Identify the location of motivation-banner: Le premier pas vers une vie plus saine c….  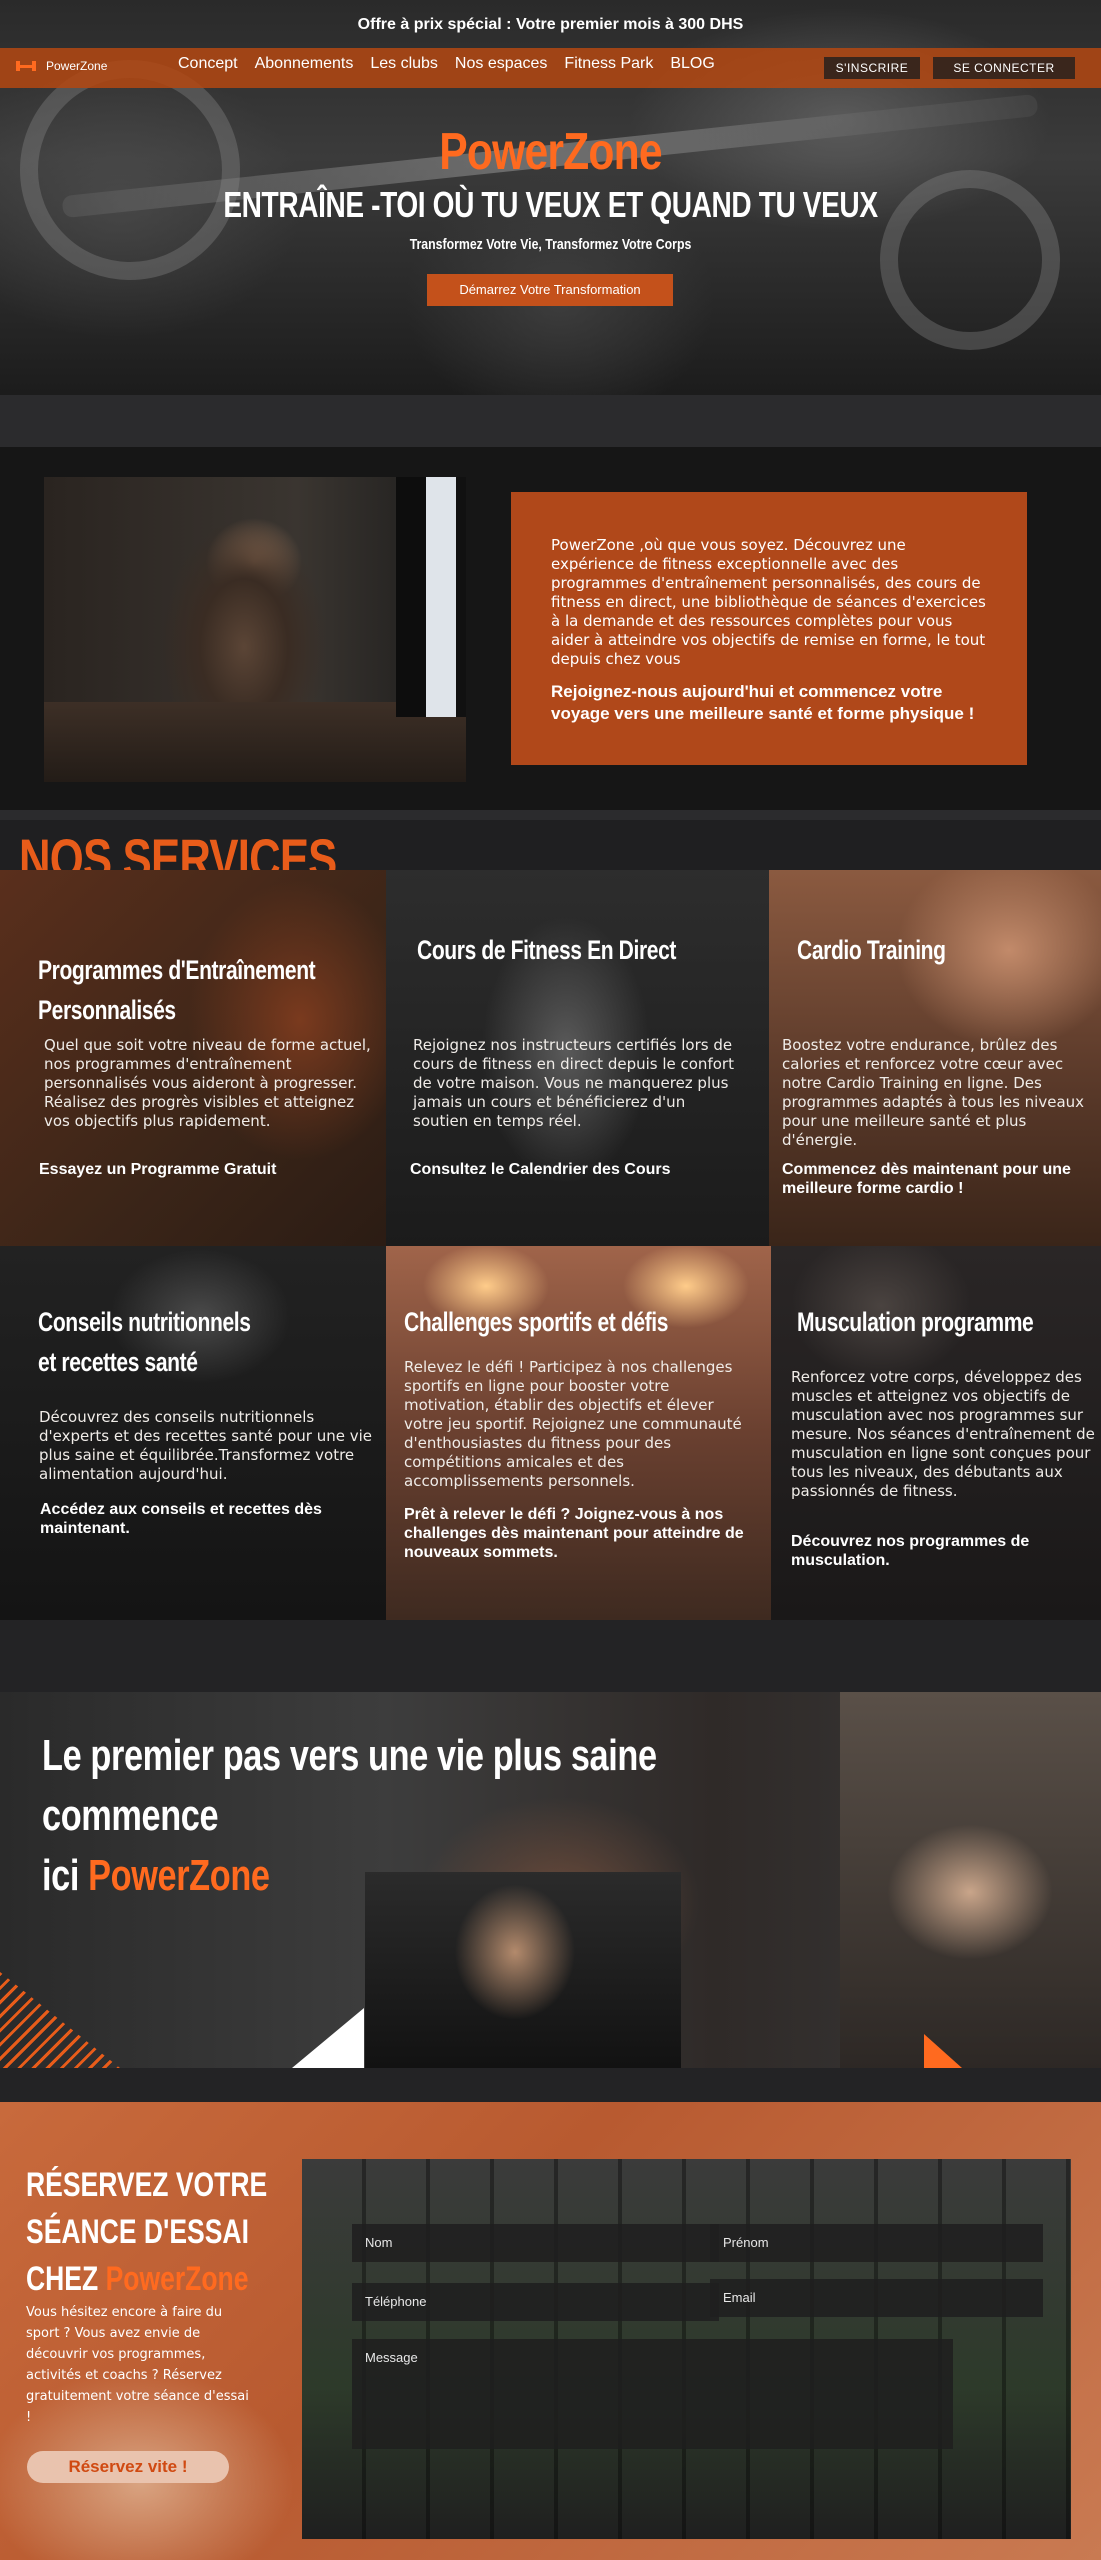
(550, 1880).